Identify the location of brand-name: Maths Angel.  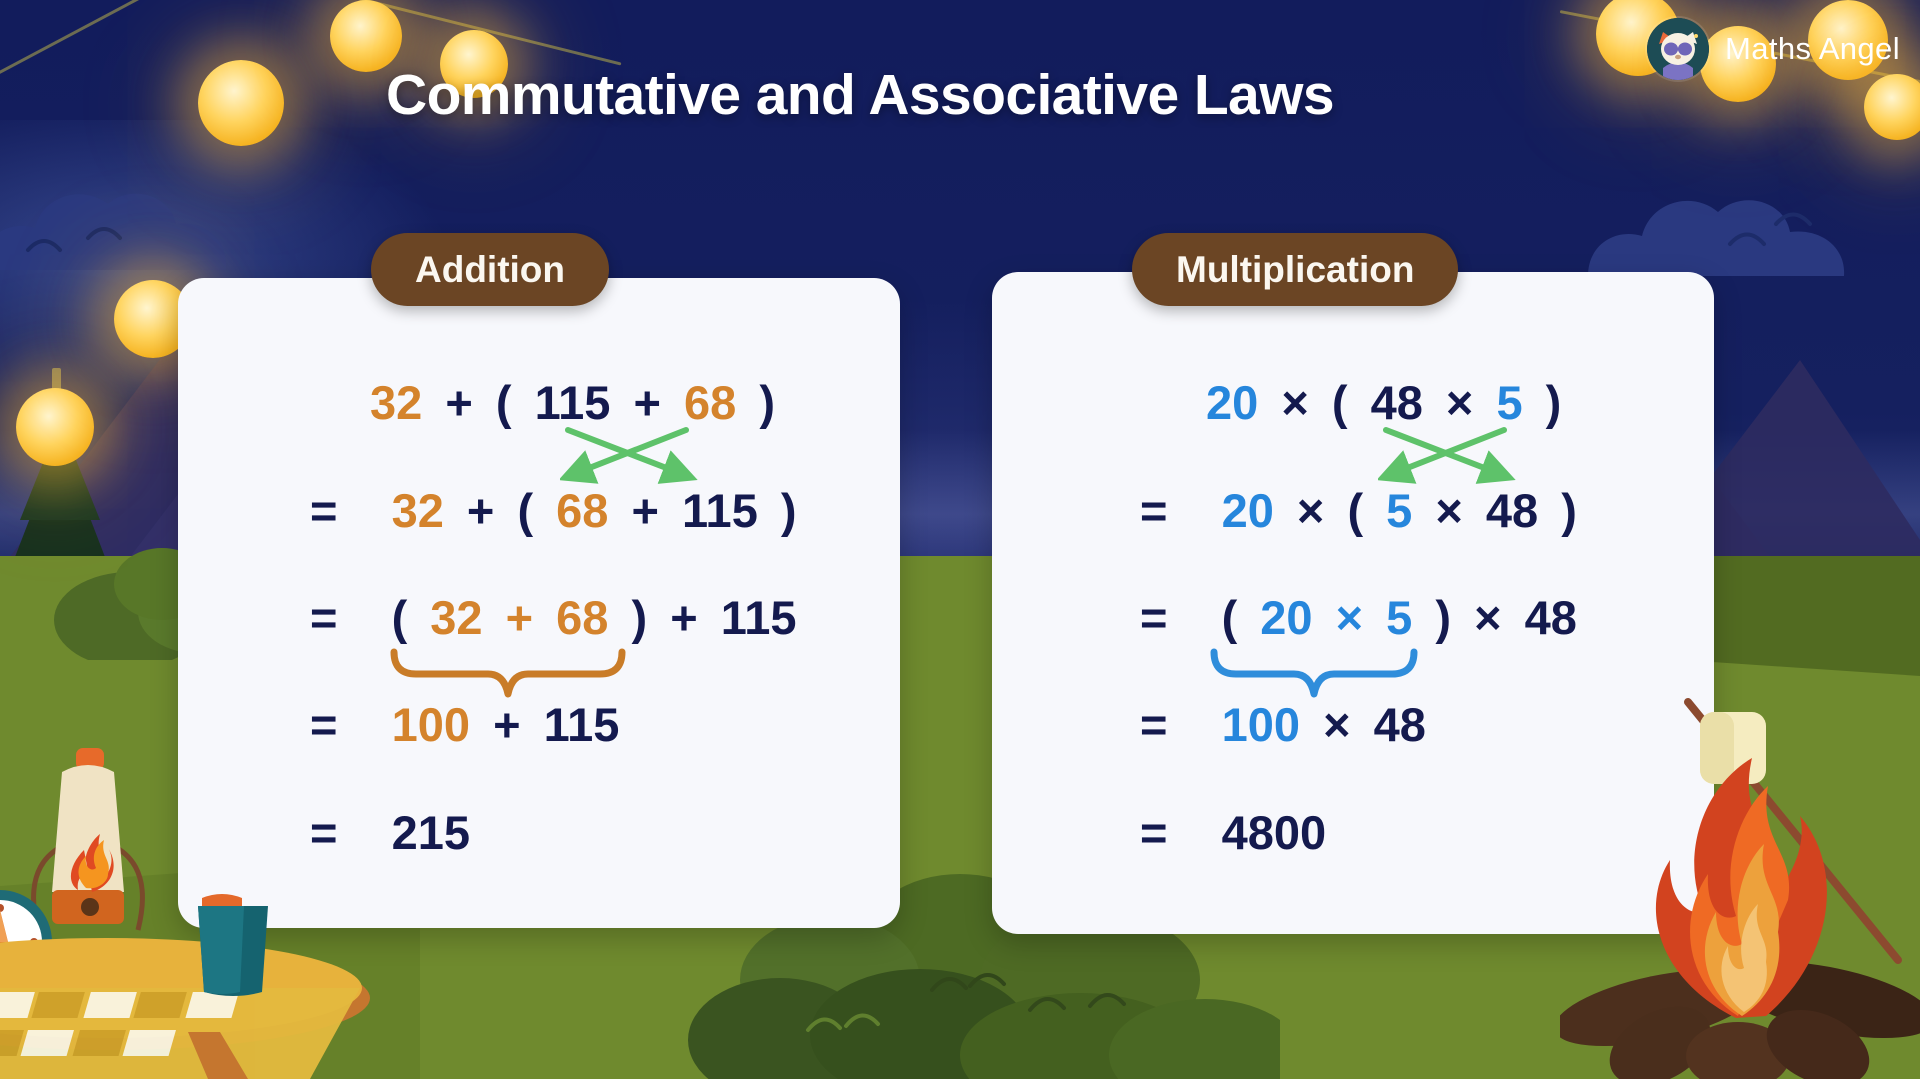
(1812, 48).